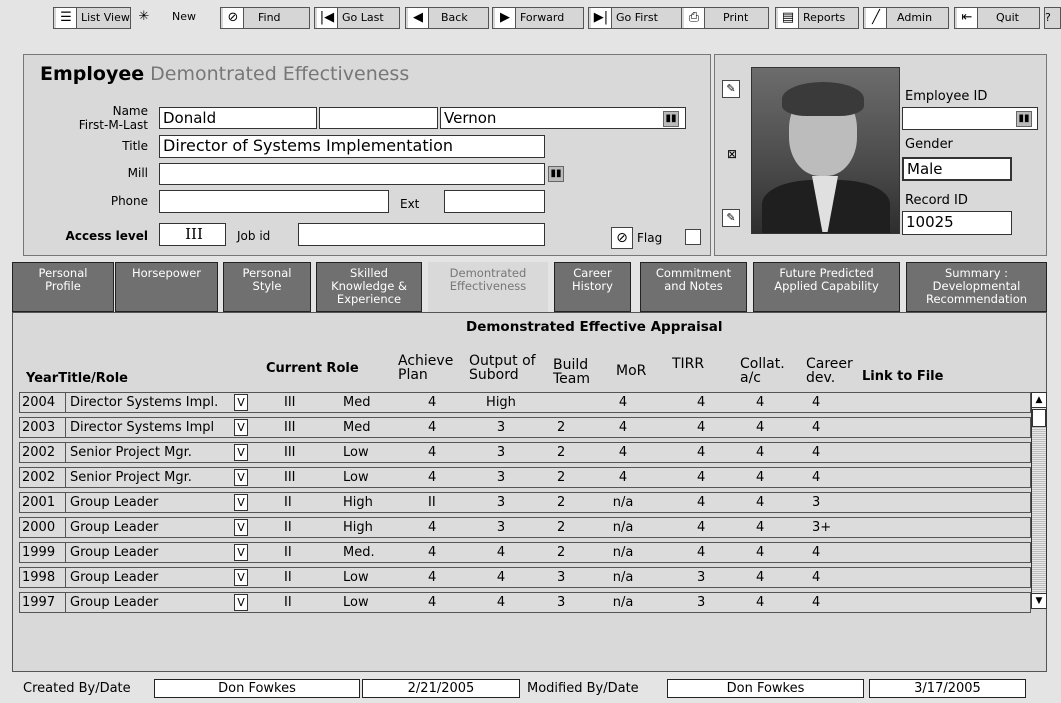 This screenshot has height=703, width=1061. What do you see at coordinates (701, 577) in the screenshot?
I see `cell-tirr: 3` at bounding box center [701, 577].